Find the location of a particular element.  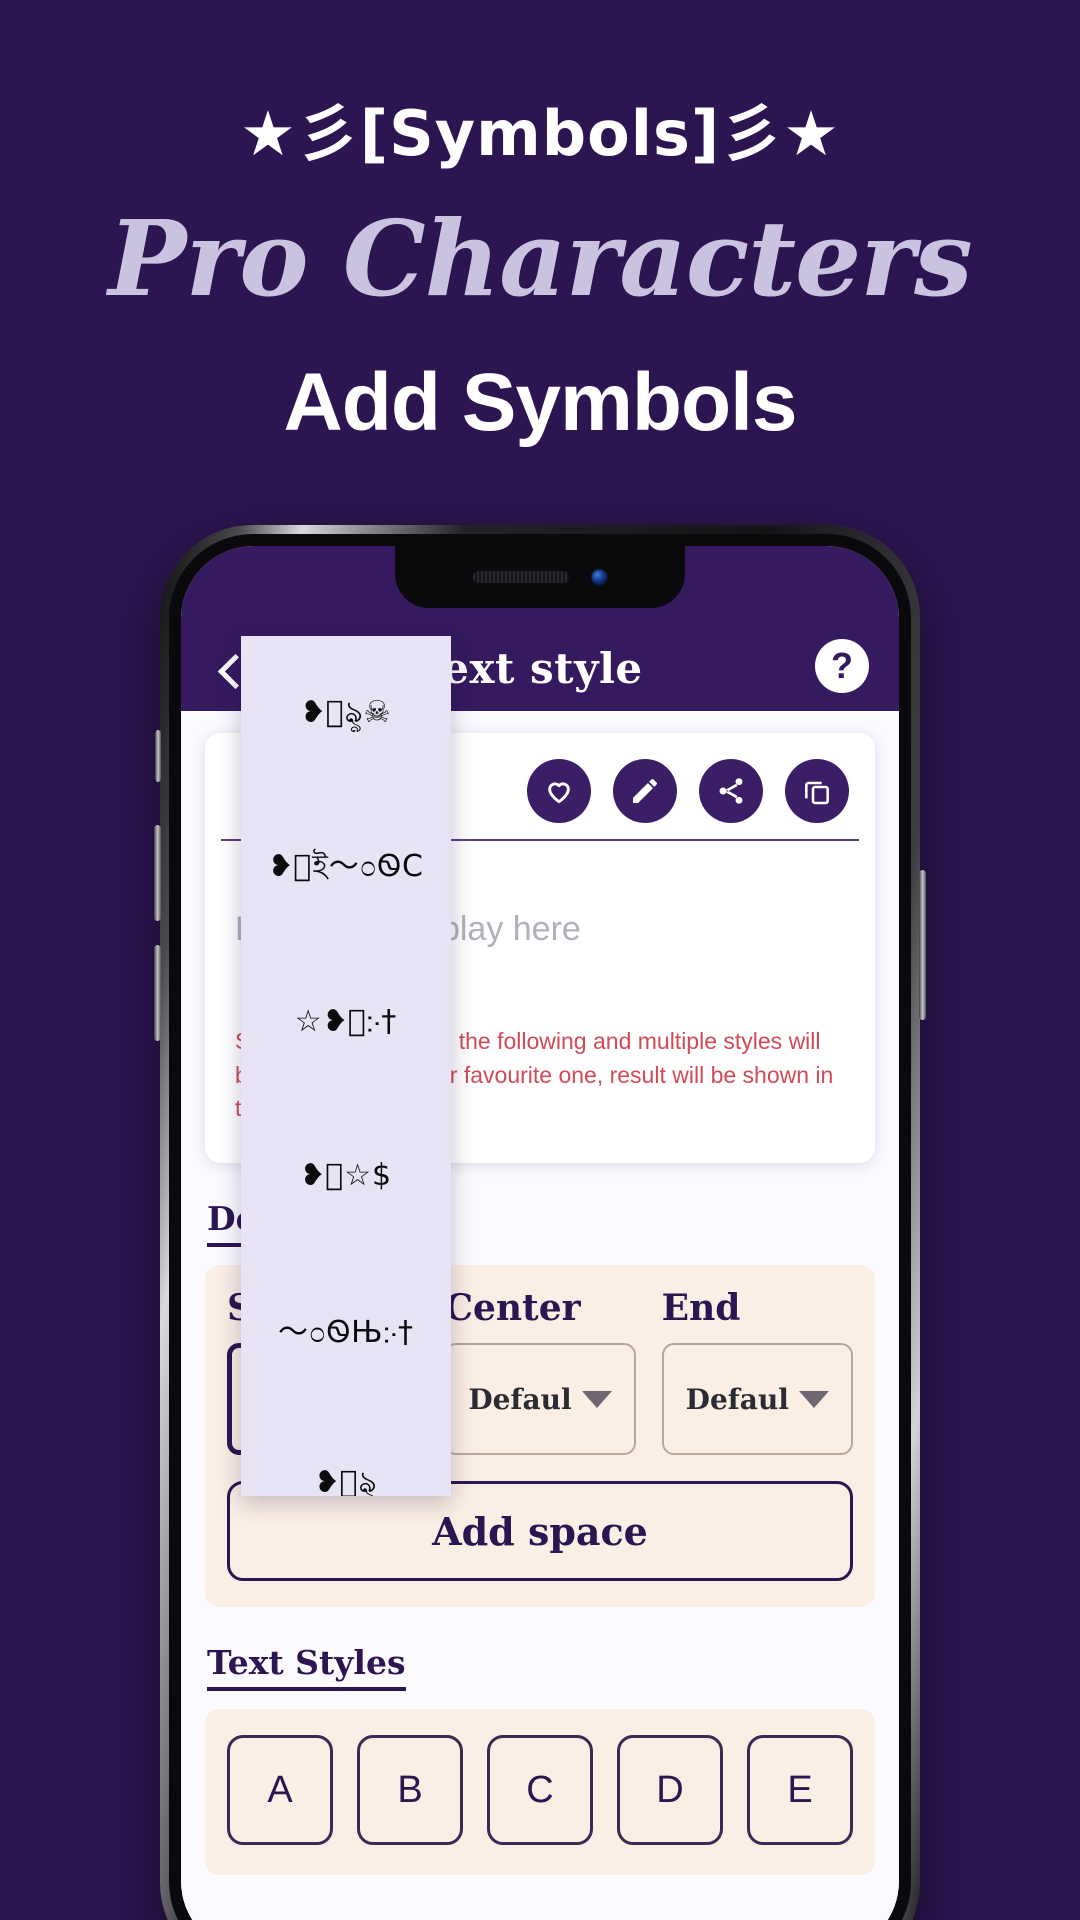

text-styles-section-title: Text Styles is located at coordinates (306, 1667).